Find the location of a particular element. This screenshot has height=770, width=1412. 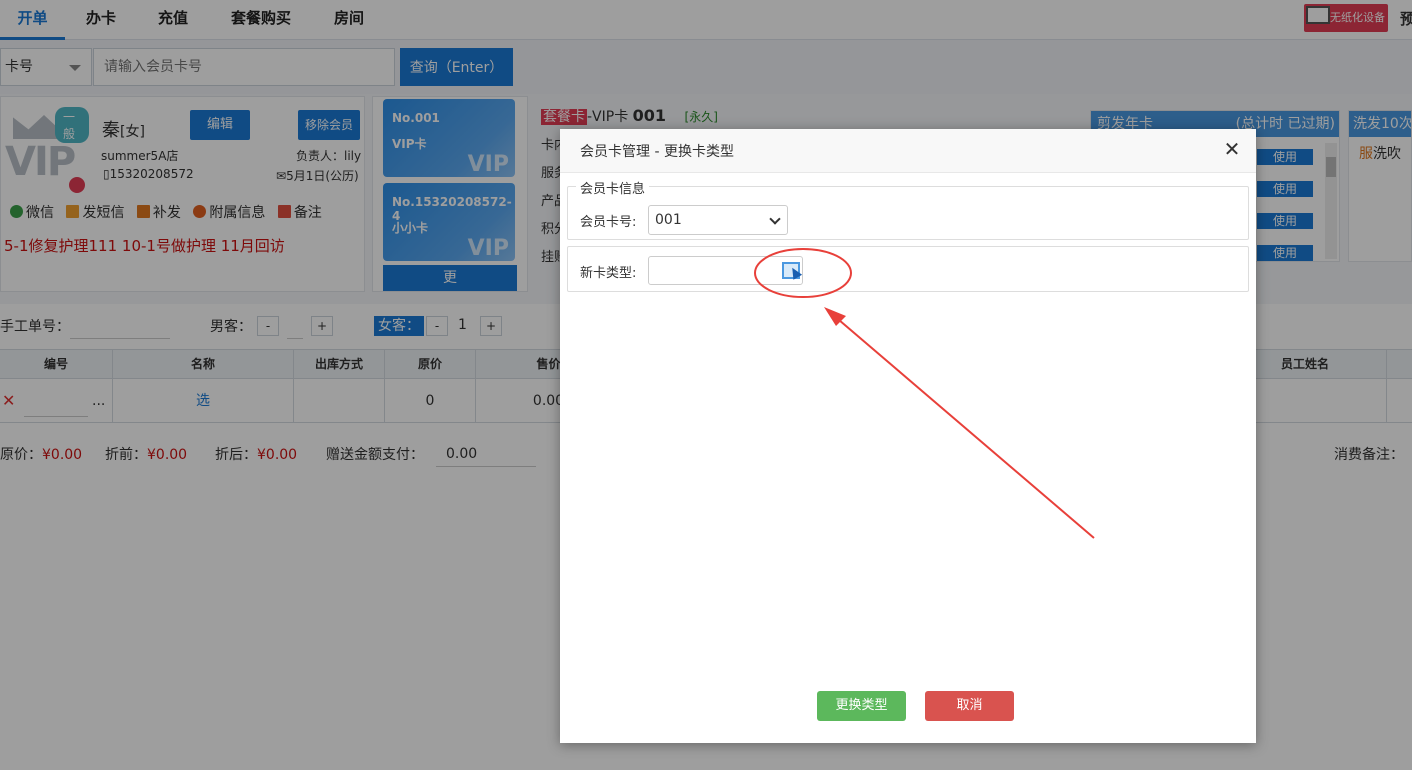

chevron-down-icon is located at coordinates (775, 219).